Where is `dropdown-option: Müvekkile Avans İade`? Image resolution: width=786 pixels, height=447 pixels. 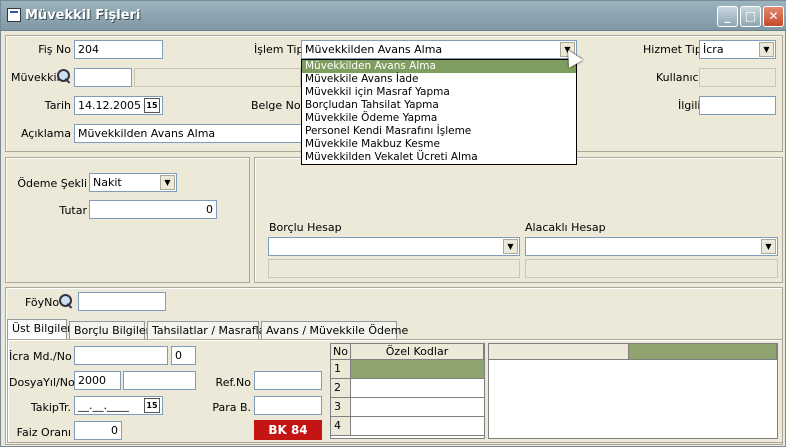 dropdown-option: Müvekkile Avans İade is located at coordinates (439, 79).